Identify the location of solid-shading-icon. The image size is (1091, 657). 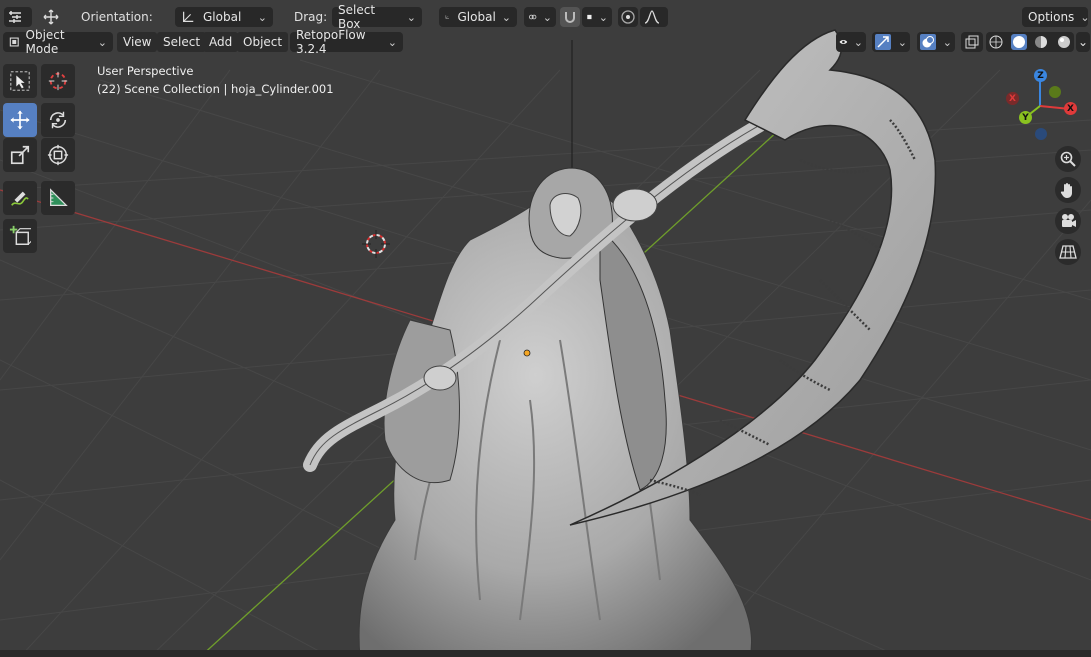
(1018, 42).